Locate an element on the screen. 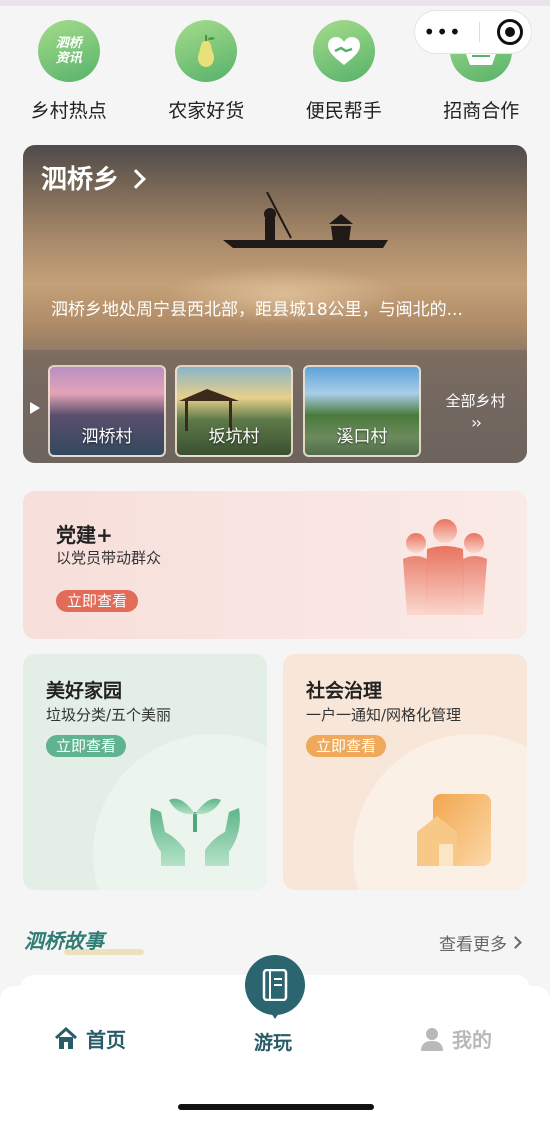 The width and height of the screenshot is (550, 1123). tab-mine-label: 我的 is located at coordinates (472, 1040).